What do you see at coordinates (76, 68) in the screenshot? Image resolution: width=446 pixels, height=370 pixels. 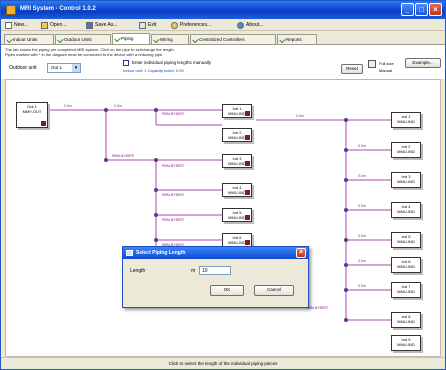 I see `chevron-down-icon: ▾` at bounding box center [76, 68].